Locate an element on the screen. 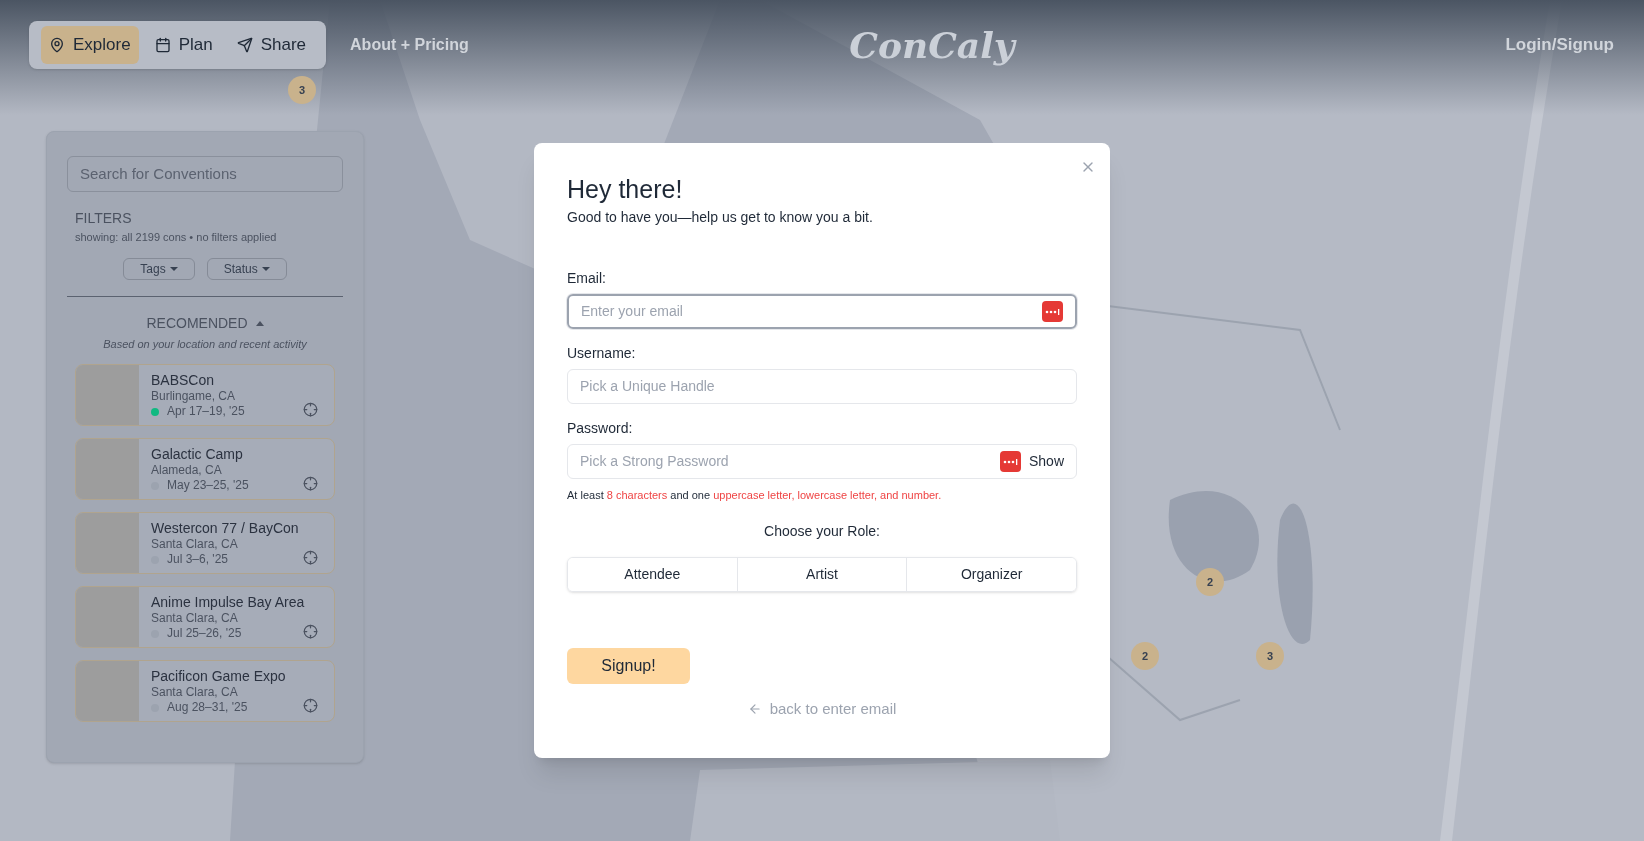 Image resolution: width=1644 pixels, height=841 pixels. field-label: Username: is located at coordinates (602, 353).